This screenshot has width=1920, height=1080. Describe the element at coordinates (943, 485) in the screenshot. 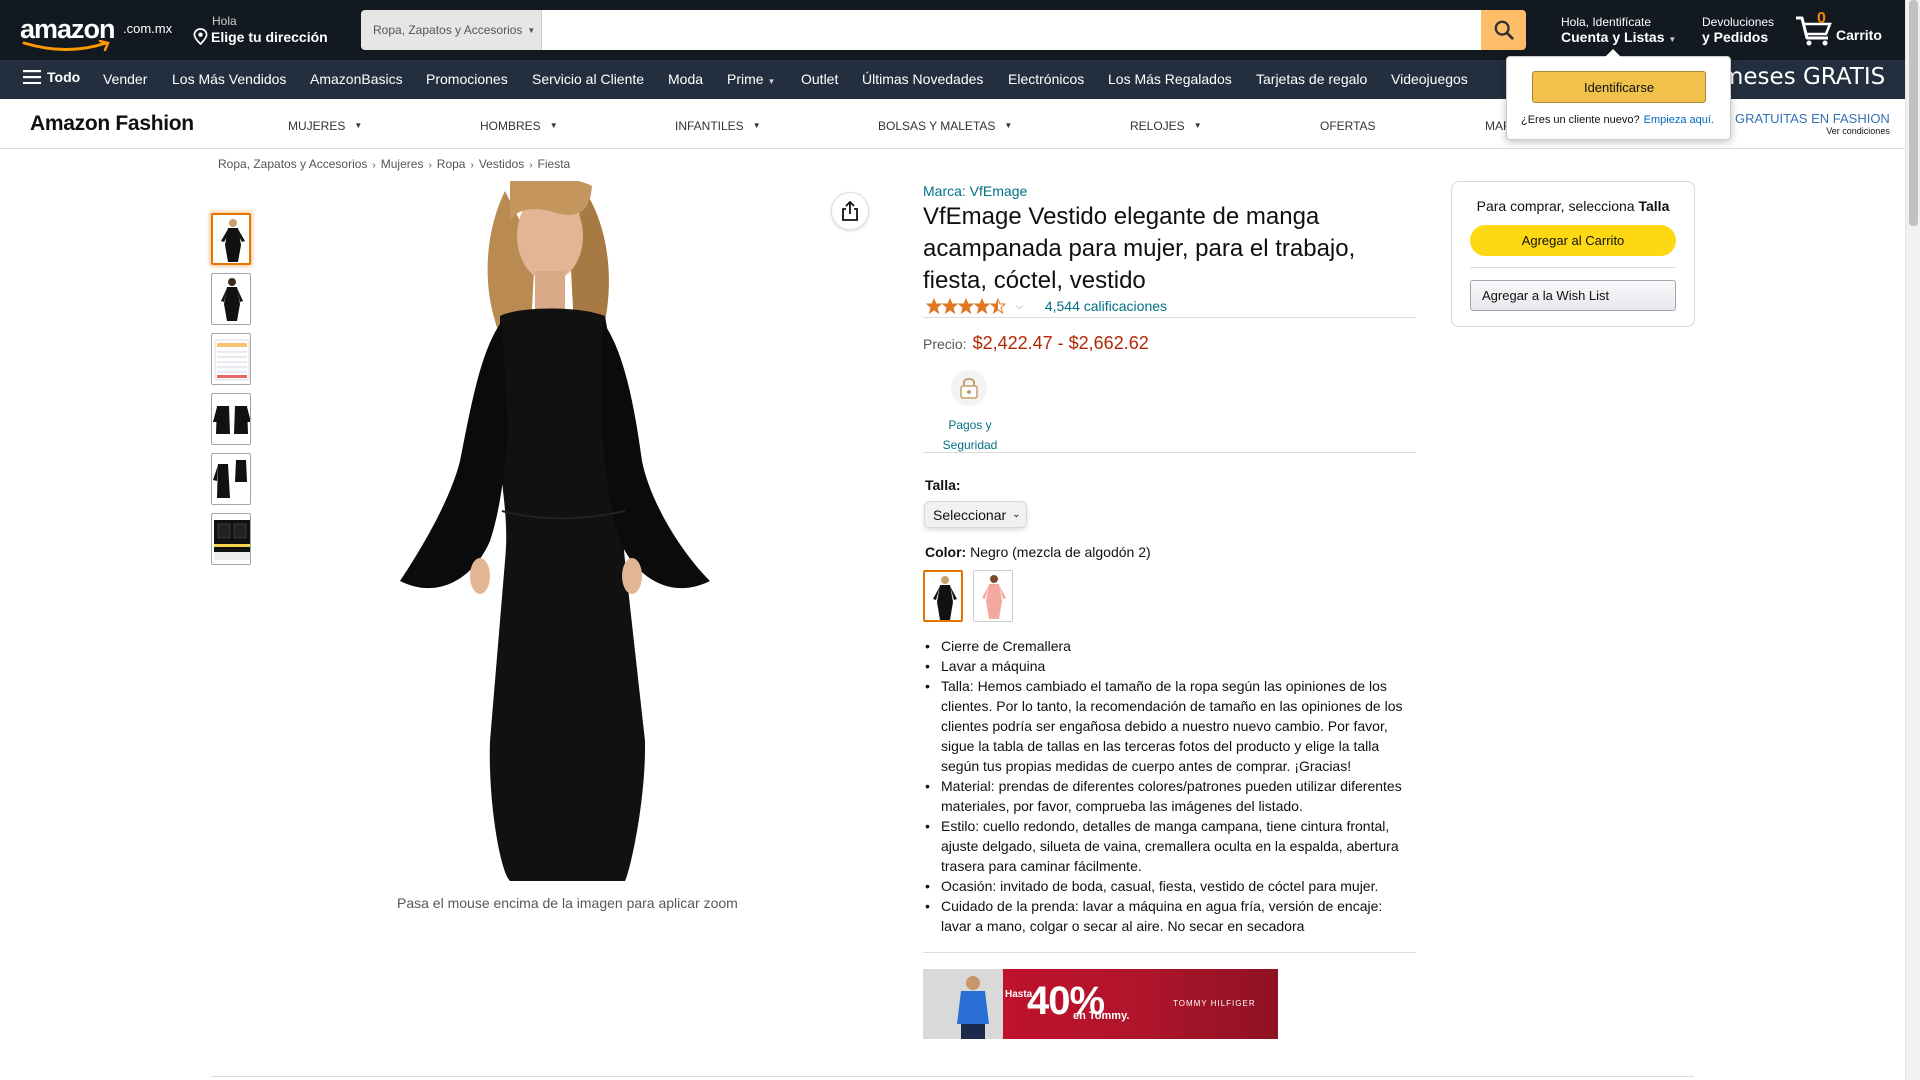

I see `size-label: Talla:` at that location.